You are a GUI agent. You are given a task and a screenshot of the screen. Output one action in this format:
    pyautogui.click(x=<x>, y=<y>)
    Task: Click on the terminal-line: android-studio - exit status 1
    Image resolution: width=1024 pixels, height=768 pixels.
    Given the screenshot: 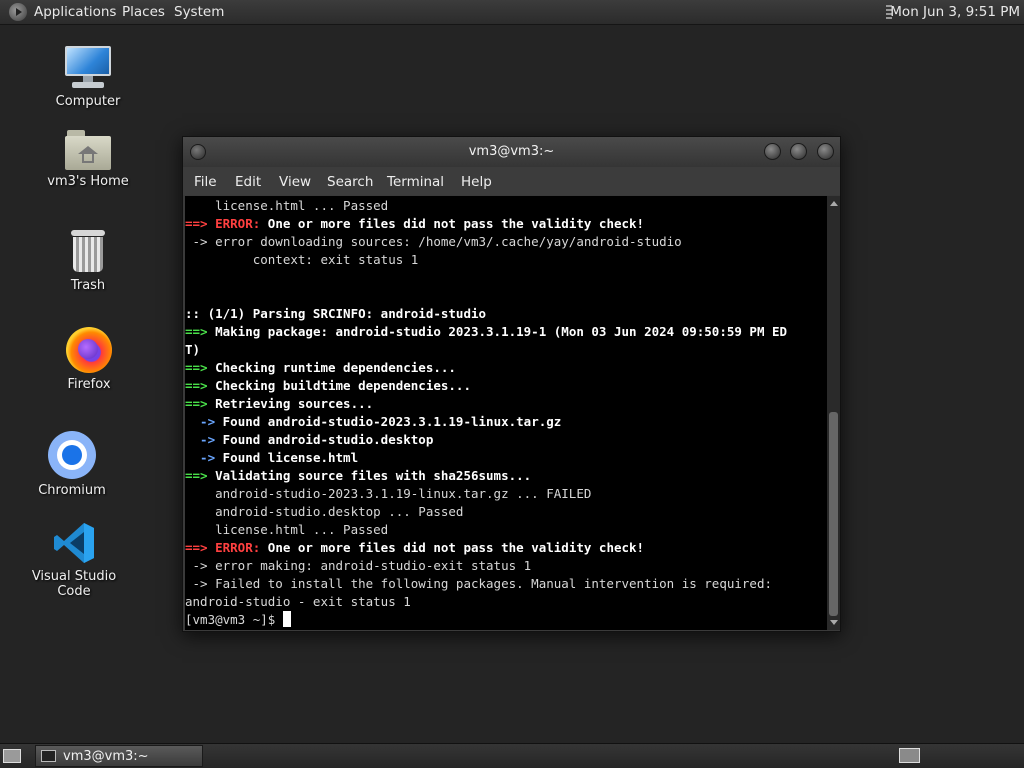 What is the action you would take?
    pyautogui.click(x=506, y=602)
    